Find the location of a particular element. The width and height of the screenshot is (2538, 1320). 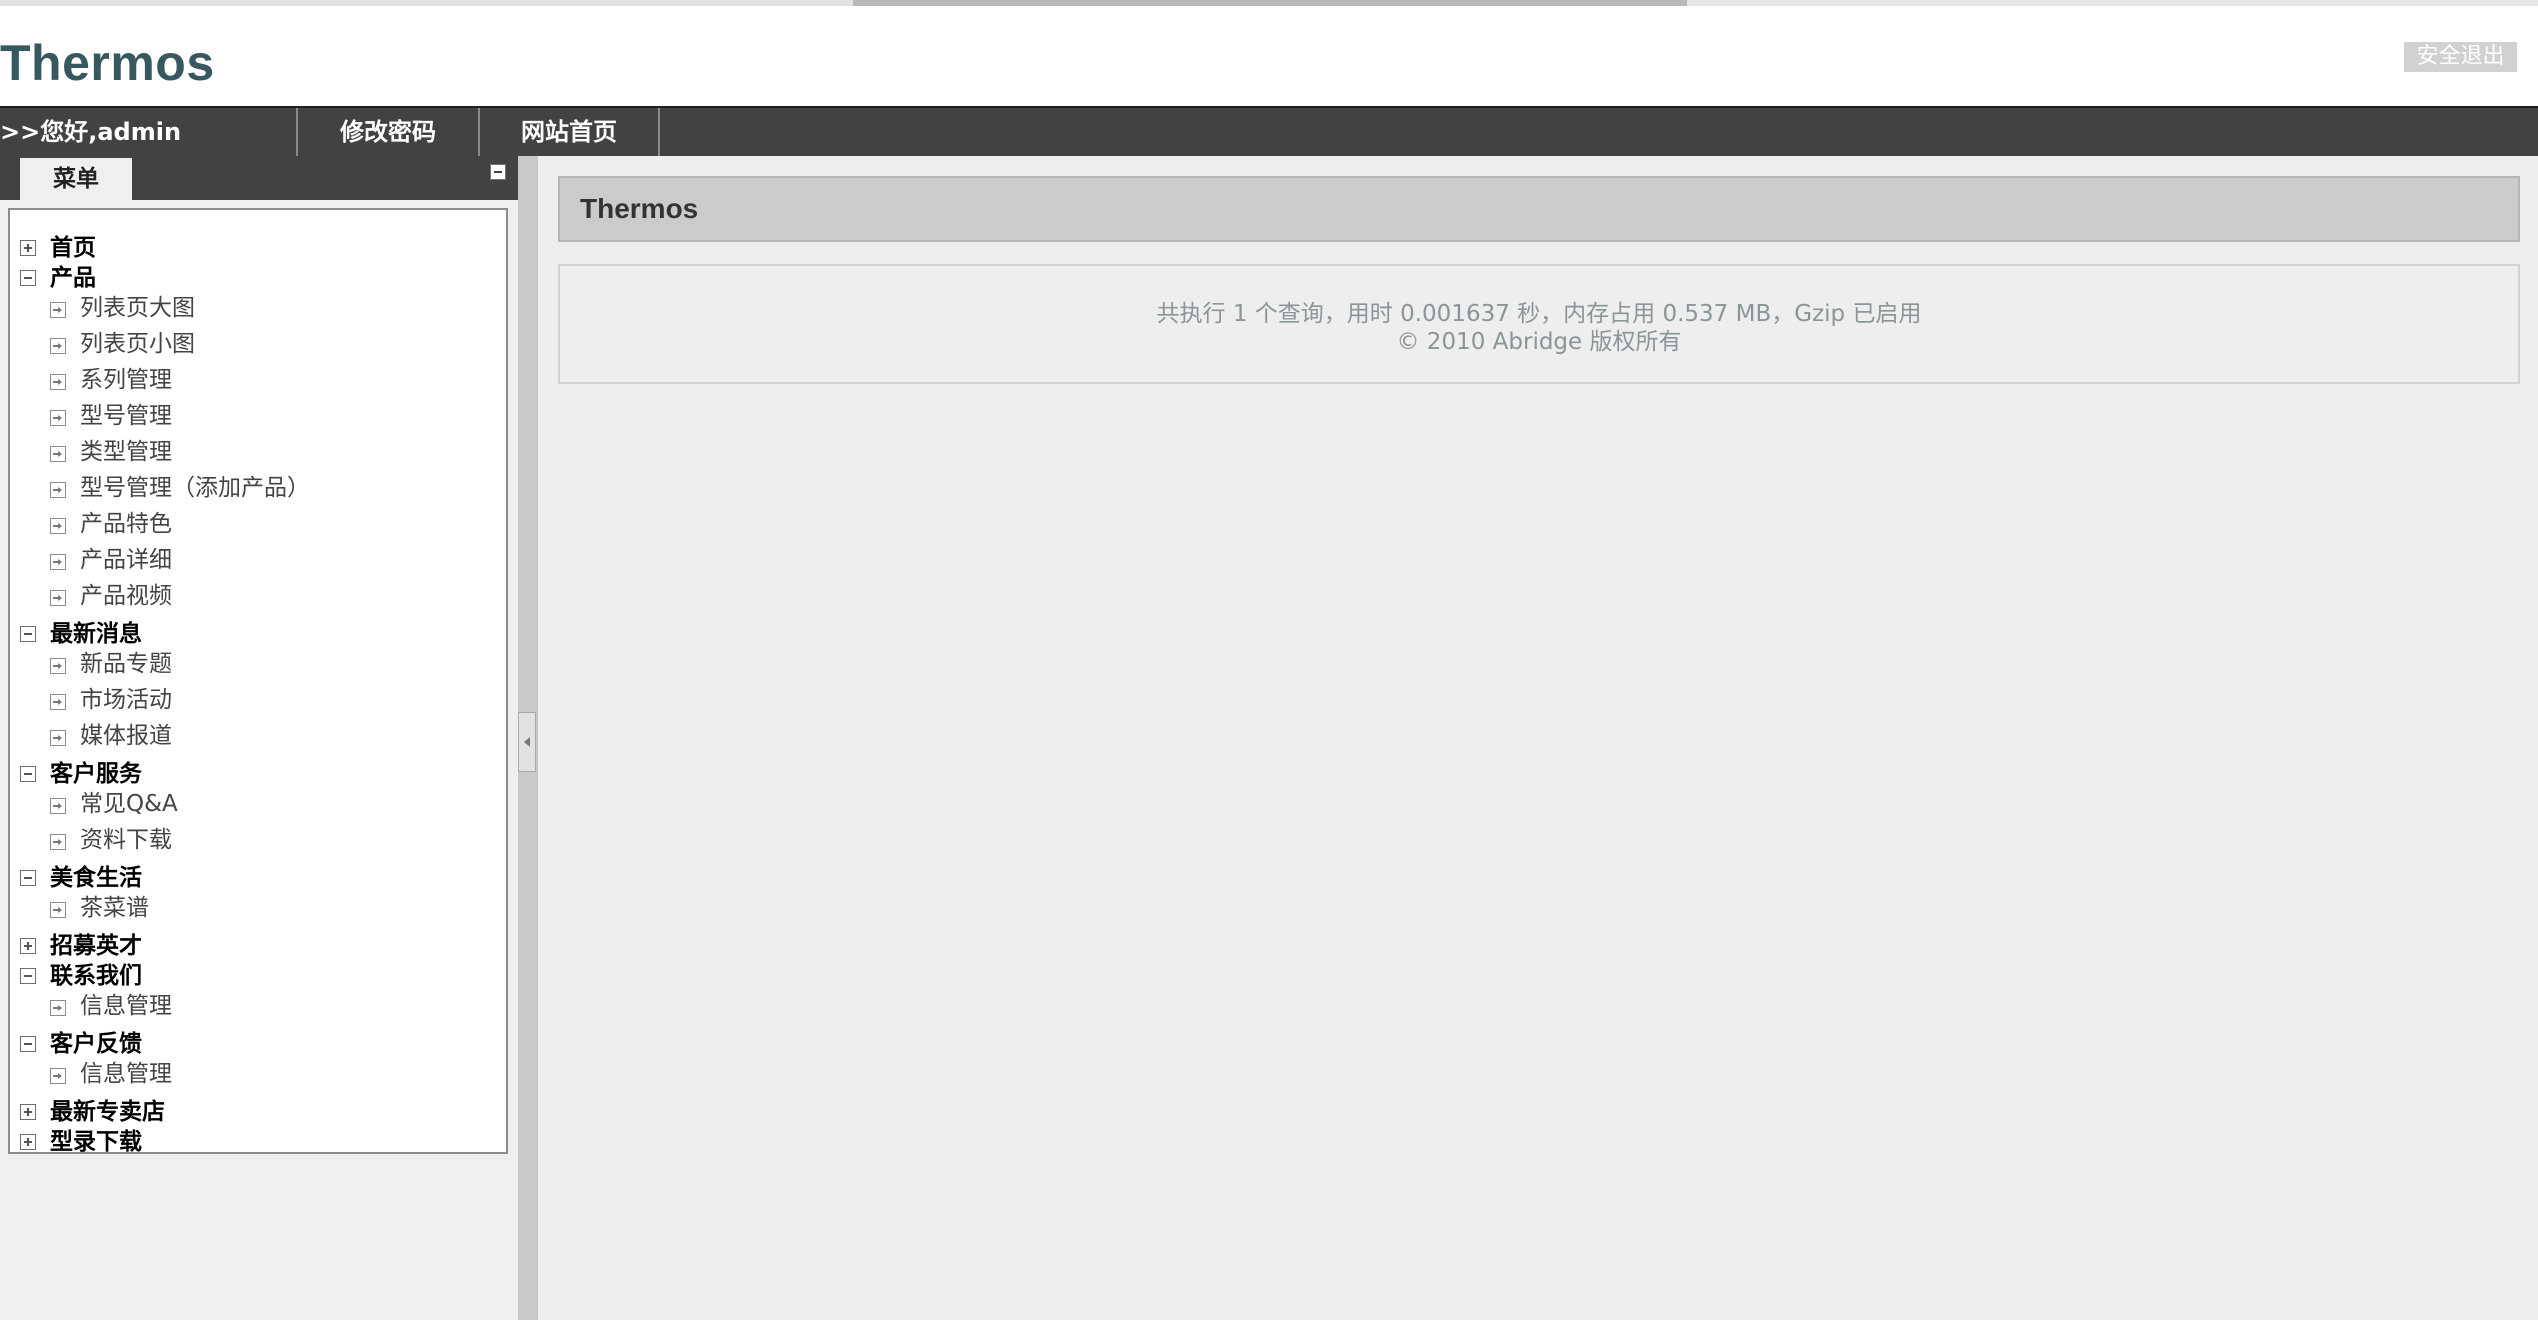

tree-category-label: 招募英才 is located at coordinates (96, 946).